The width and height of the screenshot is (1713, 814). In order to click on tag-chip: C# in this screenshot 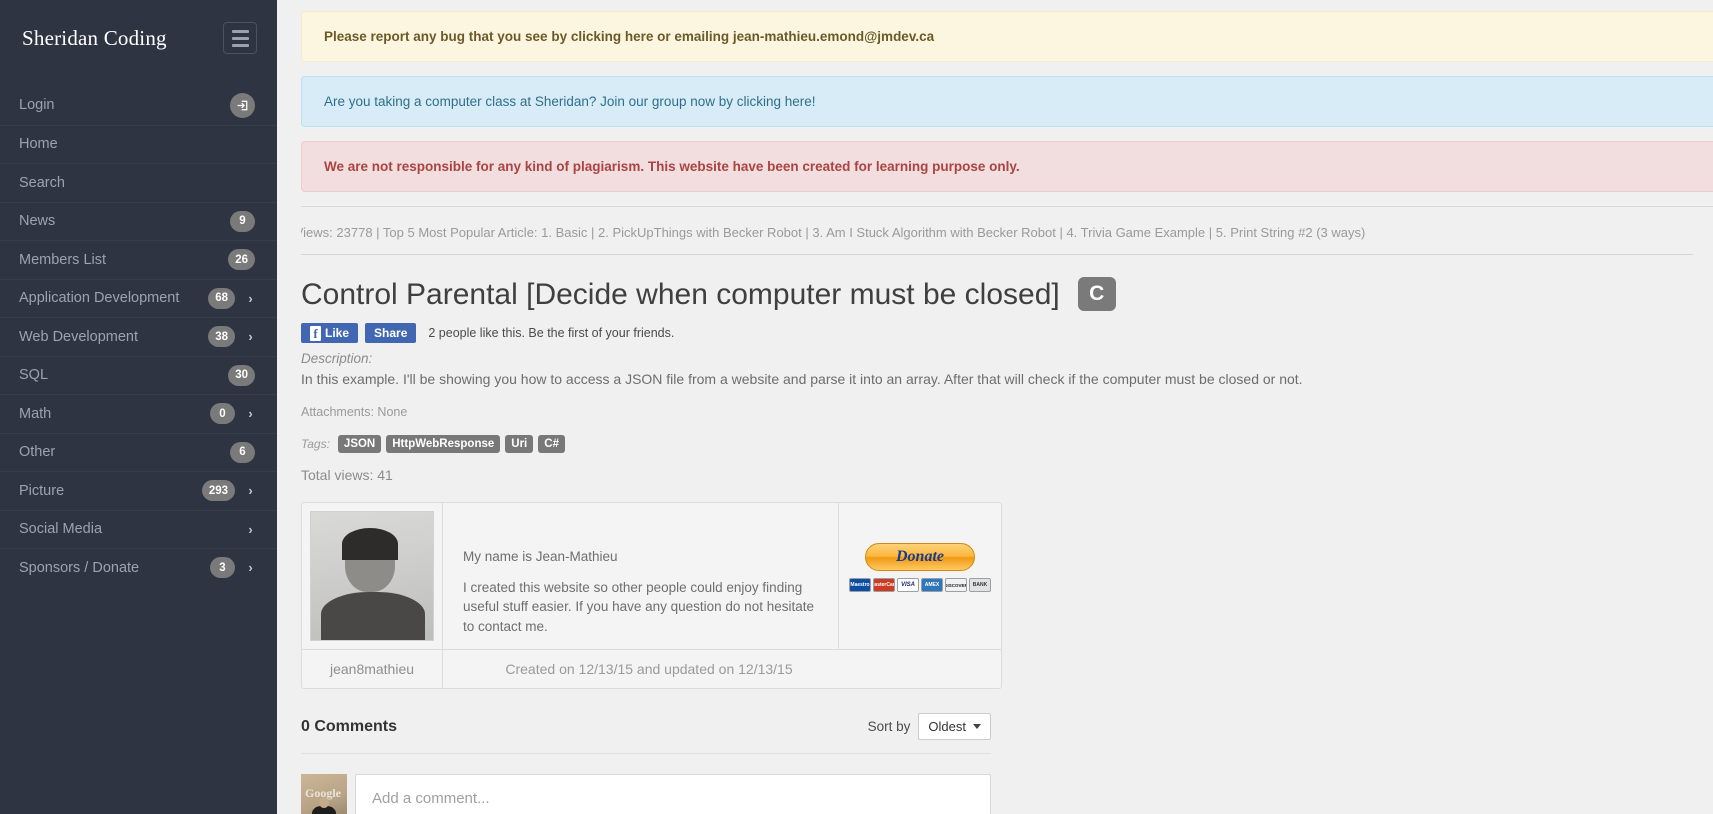, I will do `click(551, 444)`.